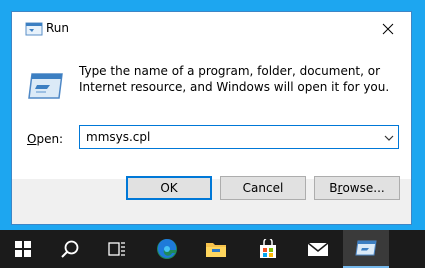  I want to click on task-view-icon, so click(116, 249).